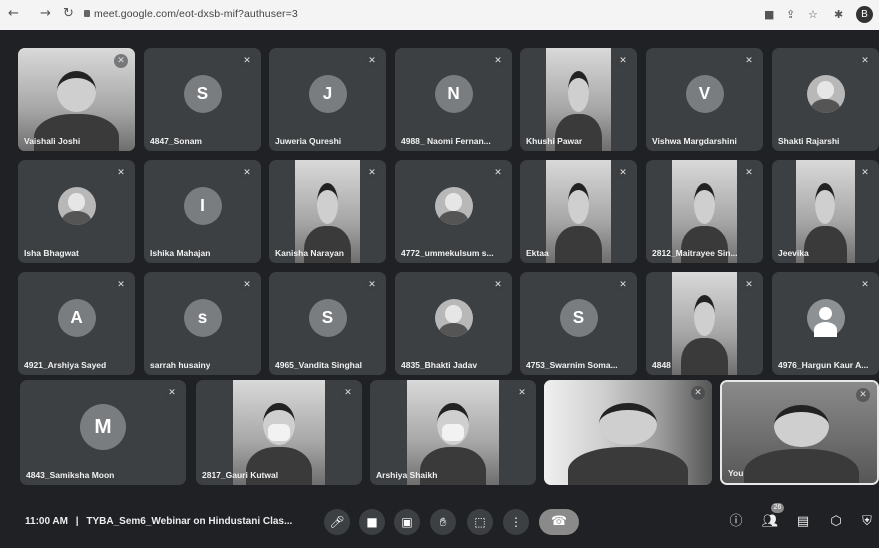 This screenshot has width=879, height=548. What do you see at coordinates (308, 141) in the screenshot?
I see `participant-name: Juweria Qureshi` at bounding box center [308, 141].